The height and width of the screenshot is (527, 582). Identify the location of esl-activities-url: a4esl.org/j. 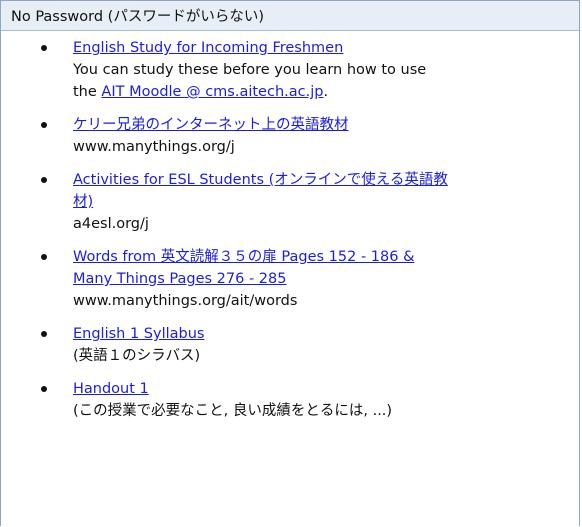
(111, 224).